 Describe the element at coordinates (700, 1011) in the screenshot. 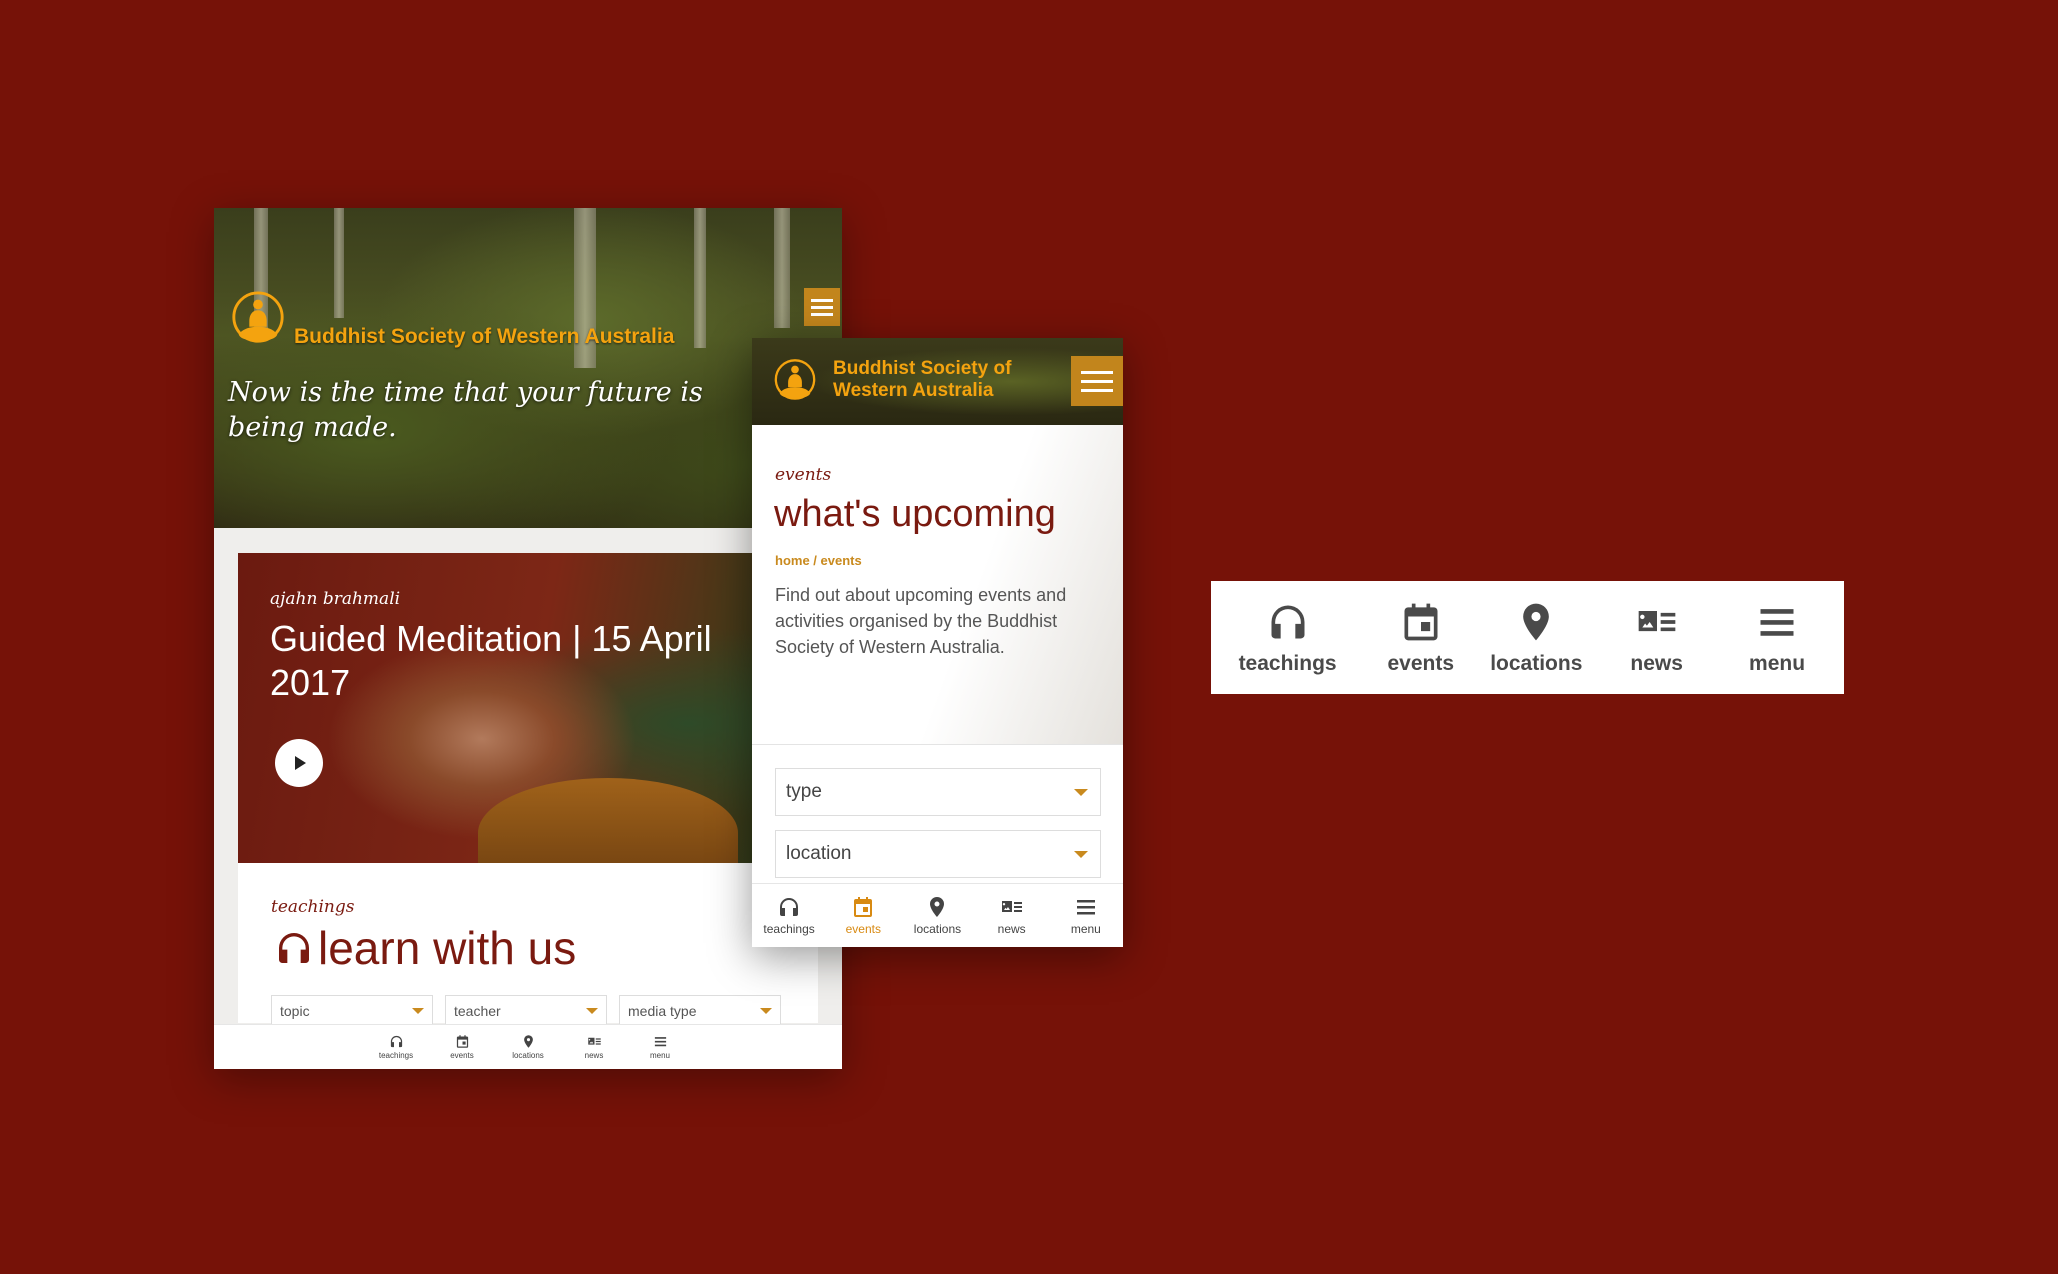

I see `media-type-select: media type` at that location.